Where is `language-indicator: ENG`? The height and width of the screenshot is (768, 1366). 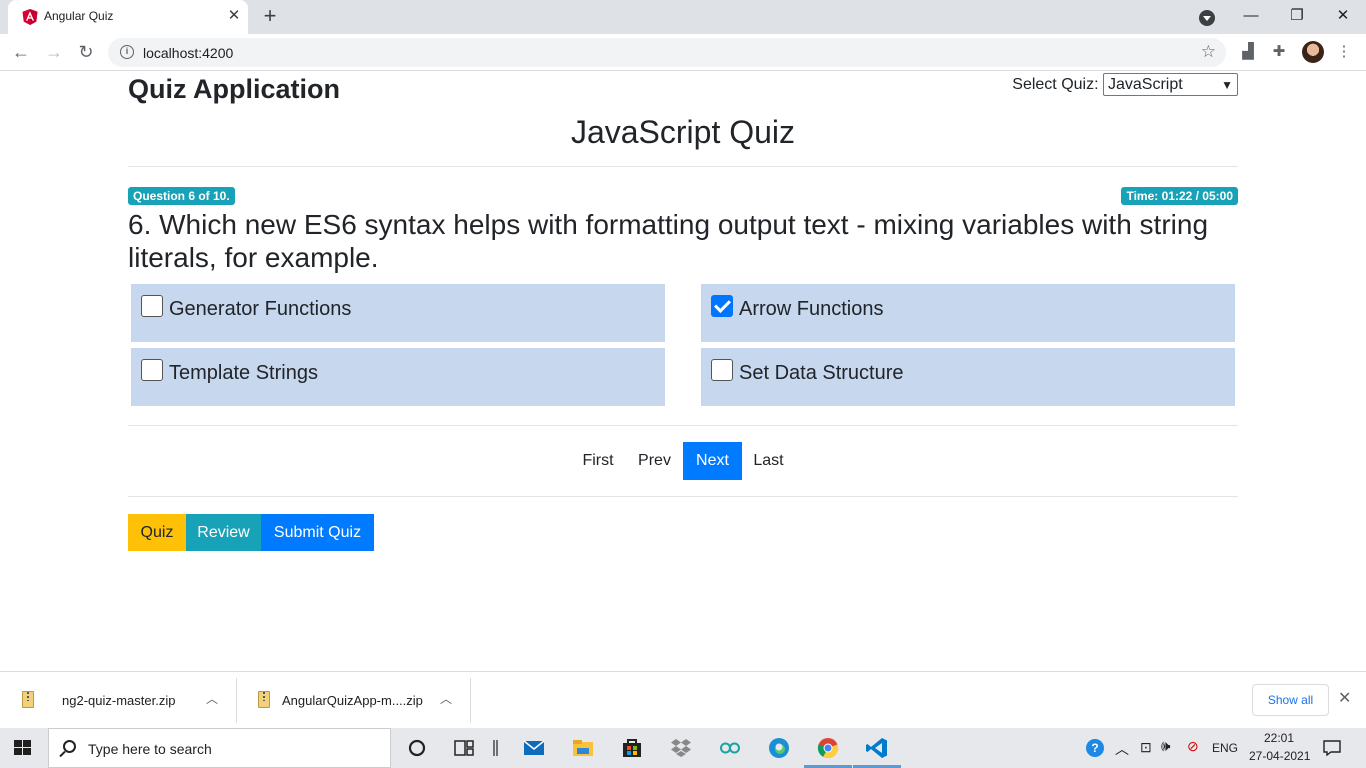
language-indicator: ENG is located at coordinates (1225, 748).